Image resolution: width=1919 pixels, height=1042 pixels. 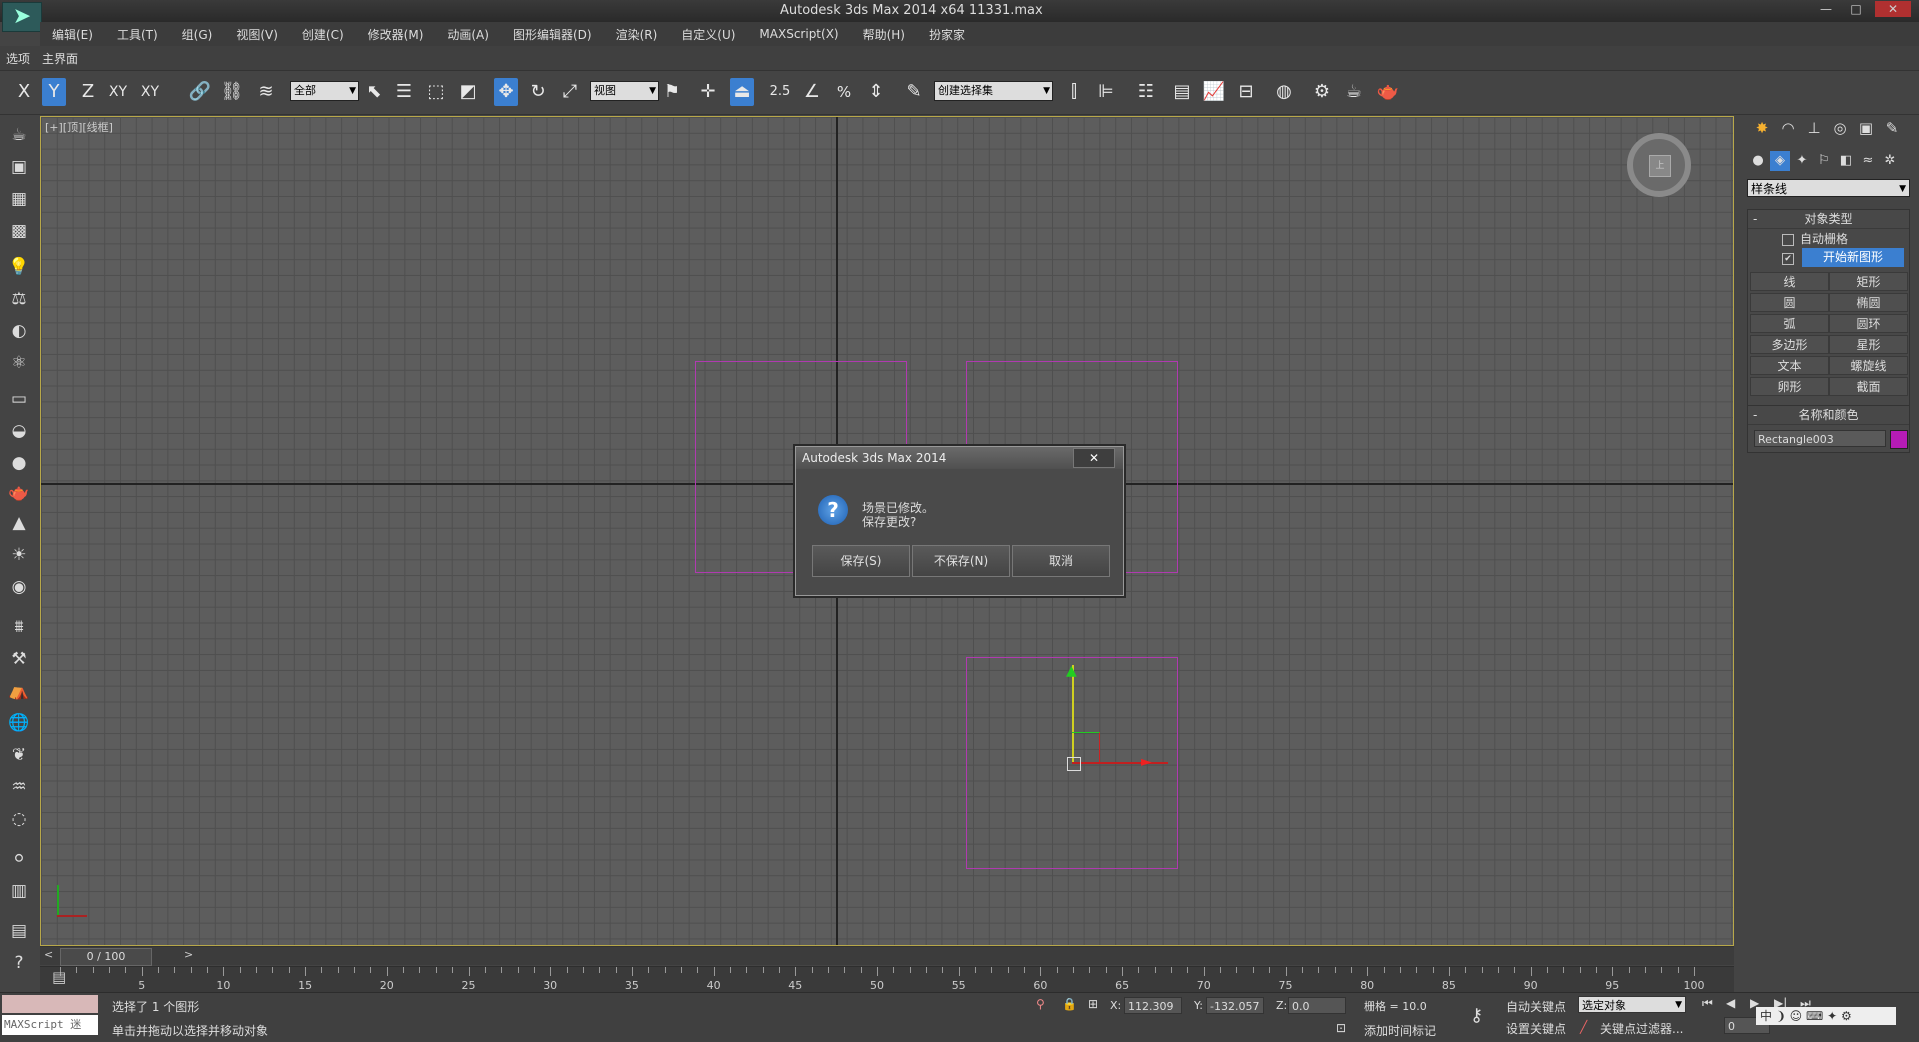 I want to click on absolute-mode-icon: ⊞, so click(x=1093, y=1004).